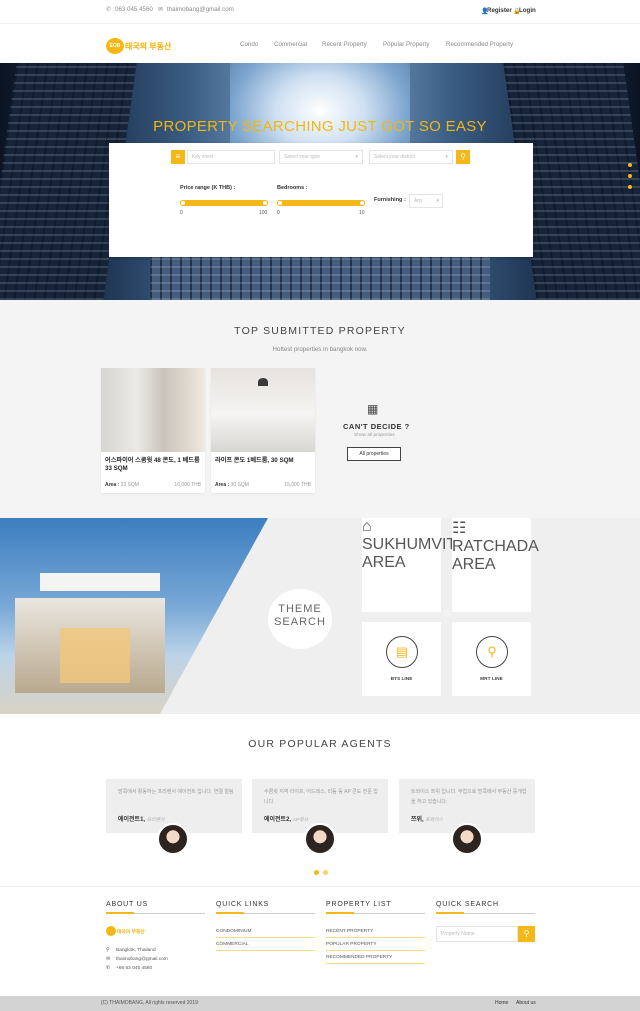 This screenshot has width=640, height=1011. What do you see at coordinates (427, 820) in the screenshot?
I see `agent-name: 쯔위, 트와이스` at bounding box center [427, 820].